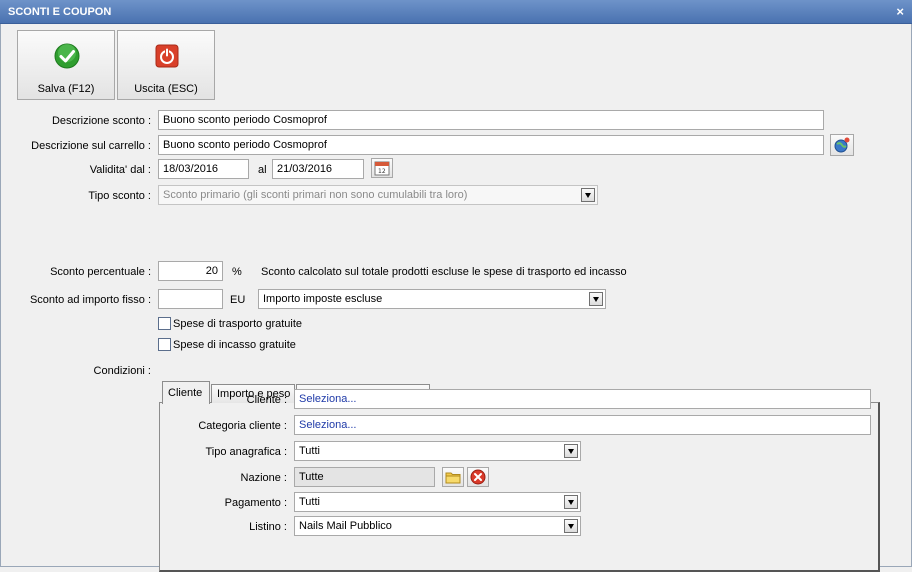  Describe the element at coordinates (164, 344) in the screenshot. I see `spese-incasso-checkbox` at that location.